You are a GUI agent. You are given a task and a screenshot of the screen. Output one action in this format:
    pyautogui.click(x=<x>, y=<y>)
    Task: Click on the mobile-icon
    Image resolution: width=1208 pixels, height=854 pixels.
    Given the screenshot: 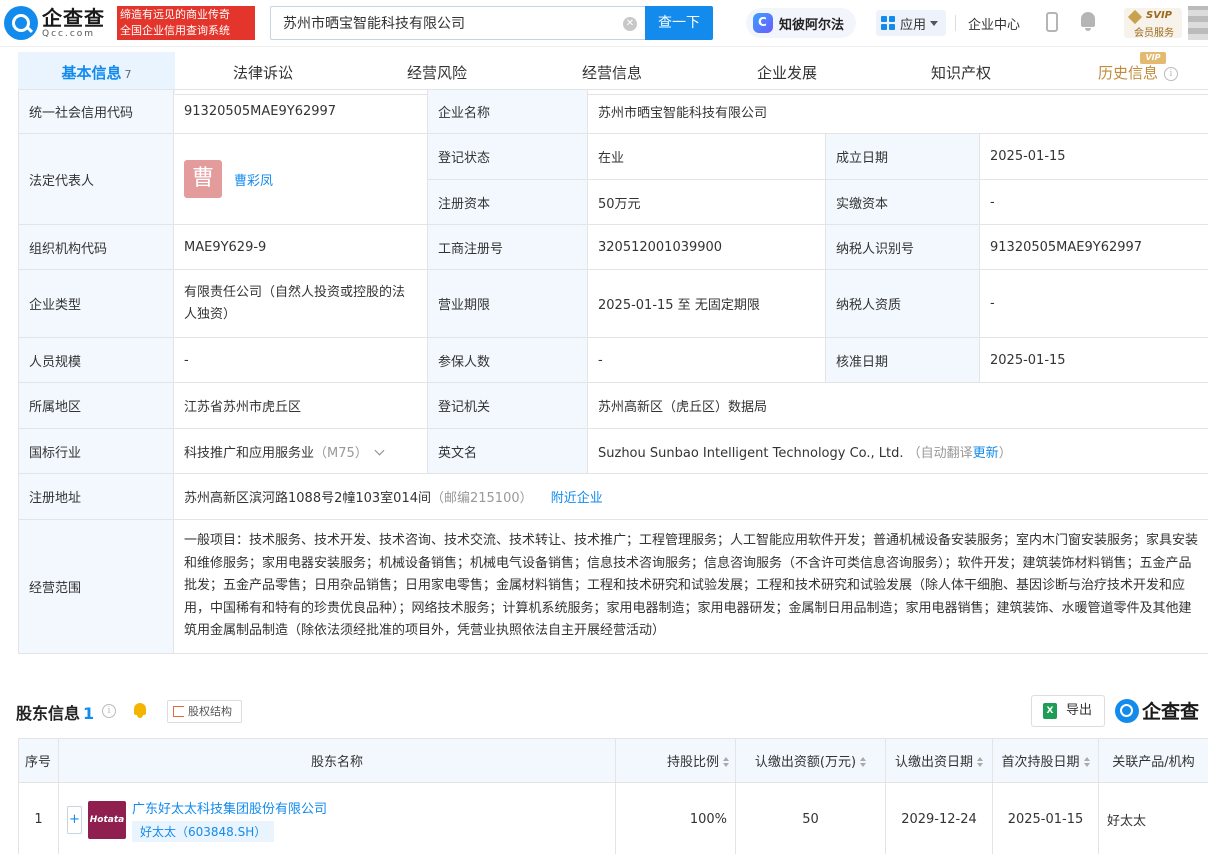 What is the action you would take?
    pyautogui.click(x=1052, y=22)
    